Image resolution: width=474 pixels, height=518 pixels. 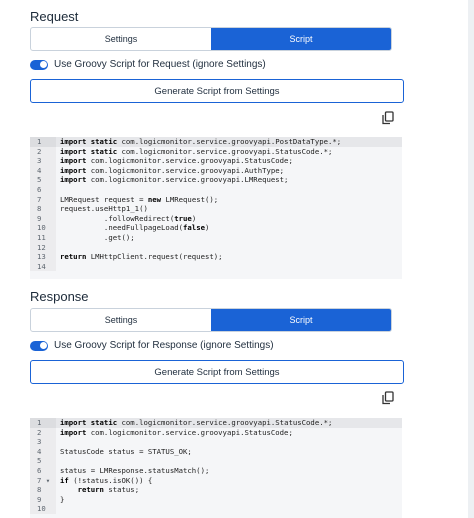 I want to click on request-groovy-toggle, so click(x=39, y=64).